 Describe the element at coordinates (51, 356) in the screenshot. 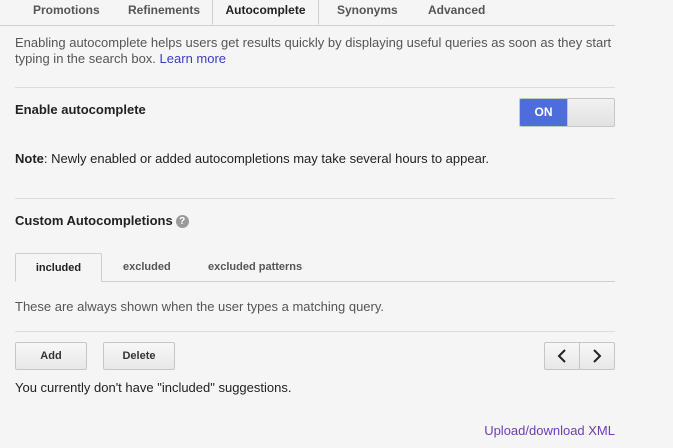

I see `add-button: Add` at that location.